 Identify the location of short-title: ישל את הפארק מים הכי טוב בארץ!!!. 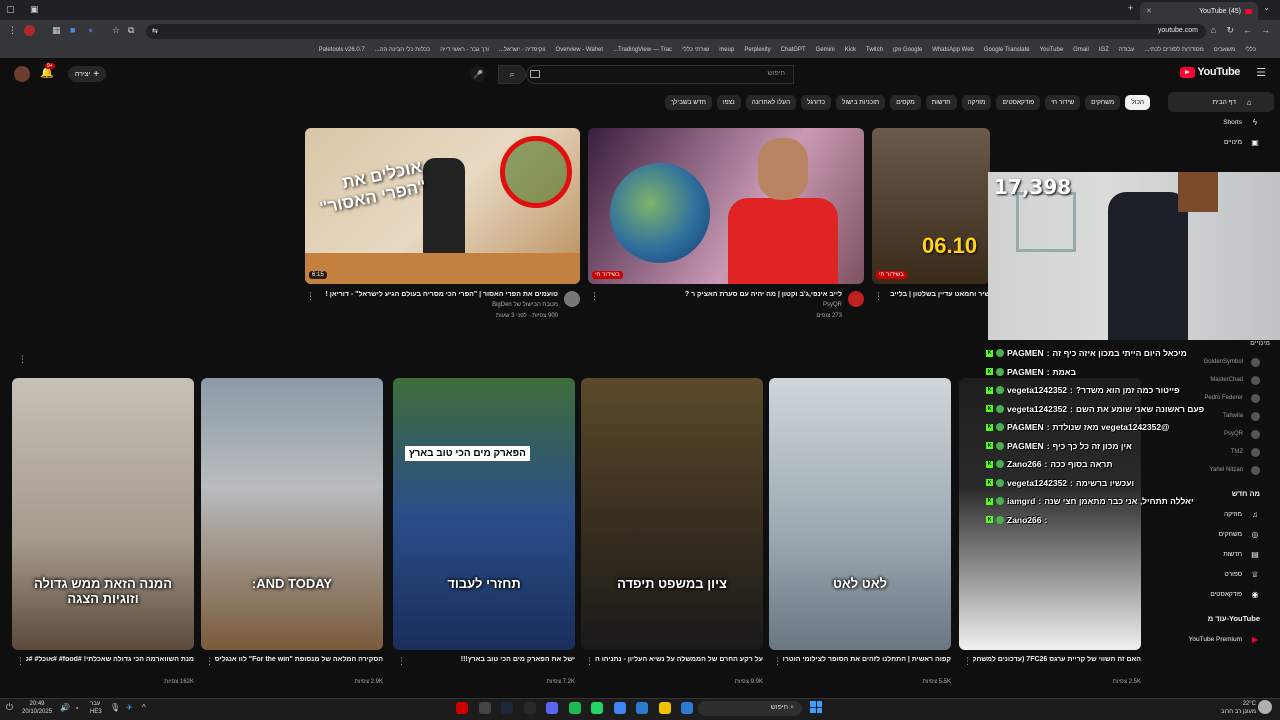
(491, 659).